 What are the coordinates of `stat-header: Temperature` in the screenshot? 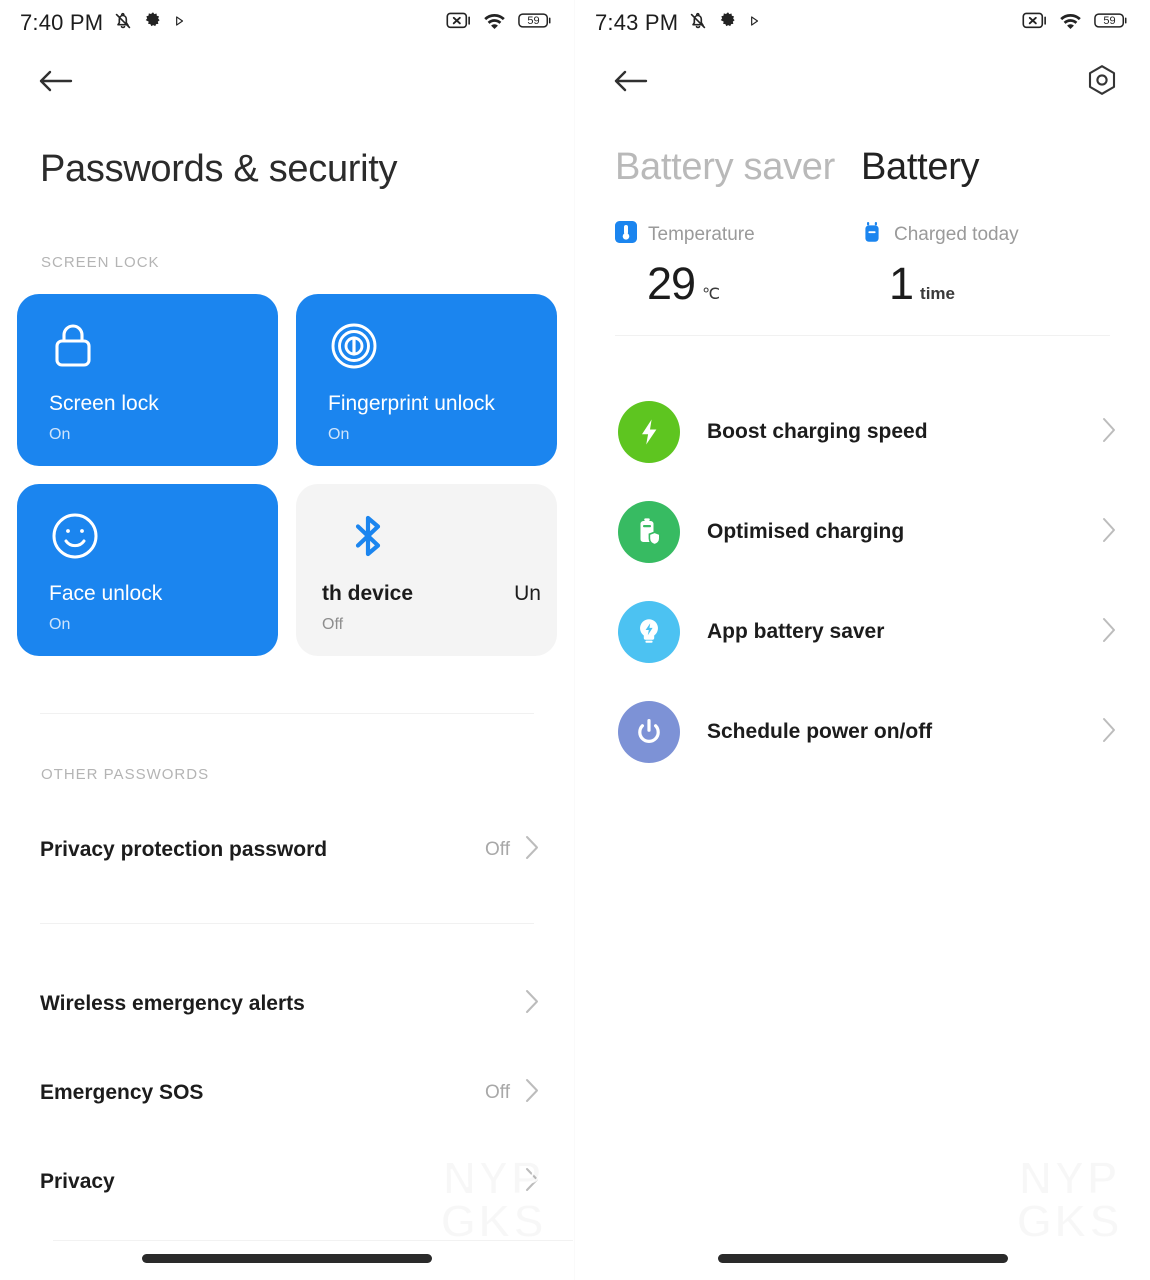 It's located at (738, 234).